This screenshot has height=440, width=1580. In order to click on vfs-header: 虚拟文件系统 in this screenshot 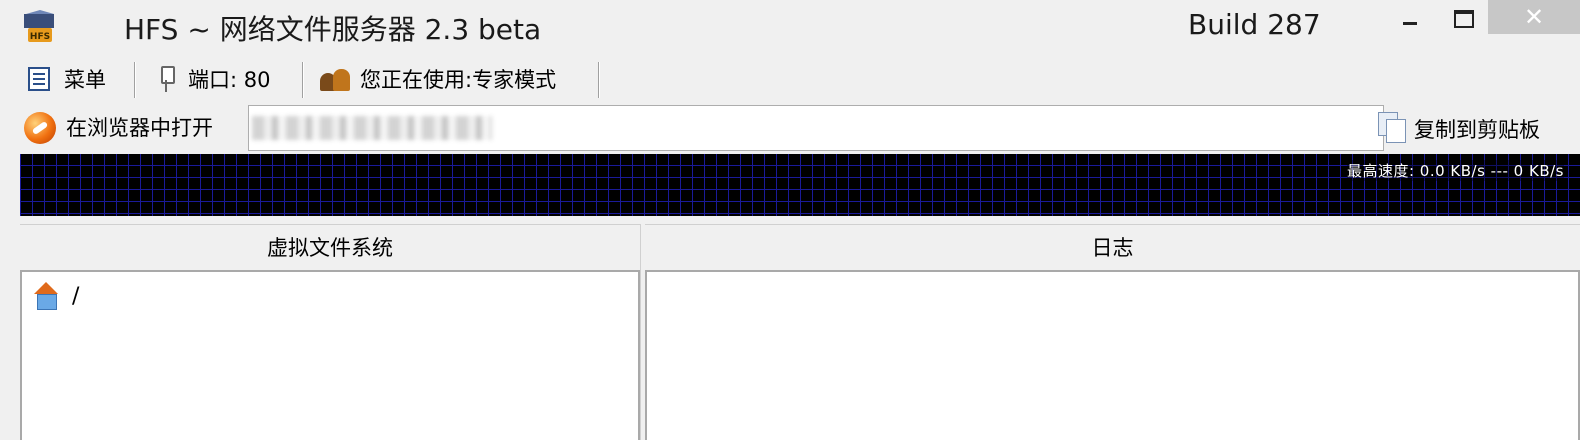, I will do `click(330, 247)`.